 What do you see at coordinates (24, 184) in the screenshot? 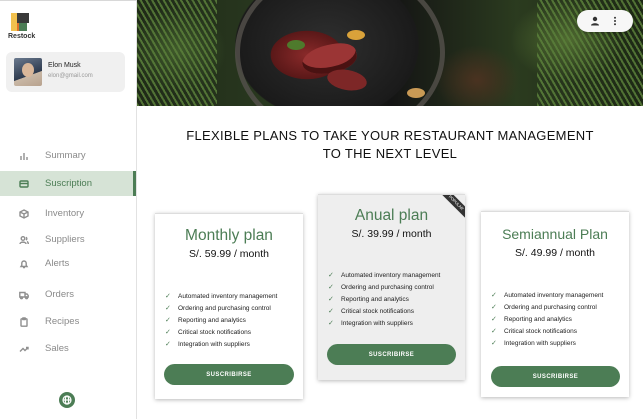
I see `card-icon` at bounding box center [24, 184].